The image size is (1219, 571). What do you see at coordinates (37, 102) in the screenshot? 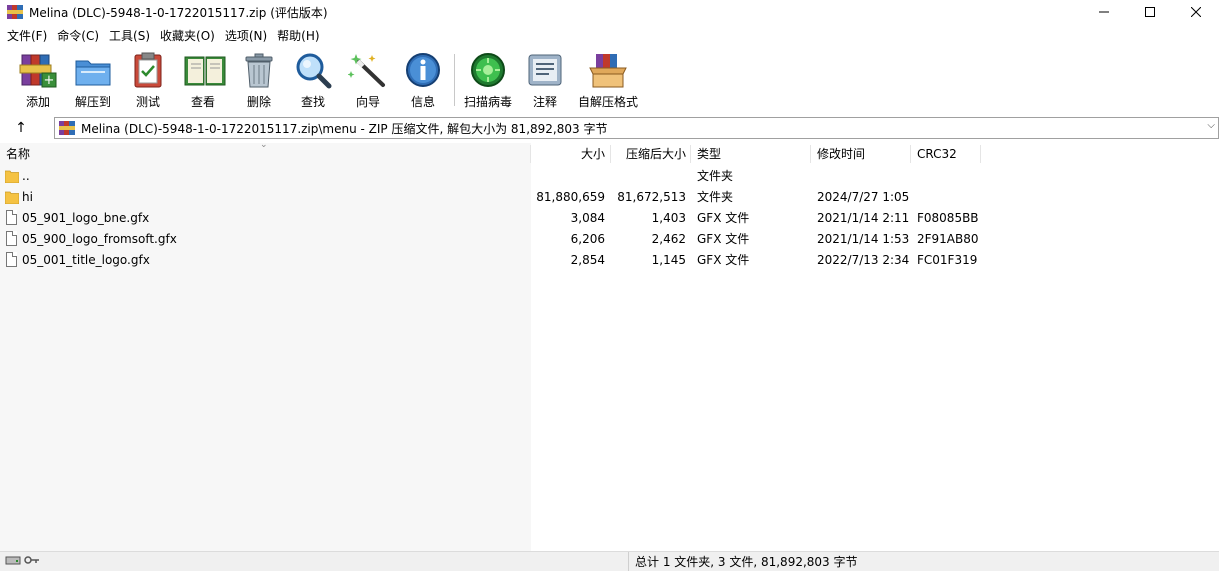
I see `add-label: 添加` at bounding box center [37, 102].